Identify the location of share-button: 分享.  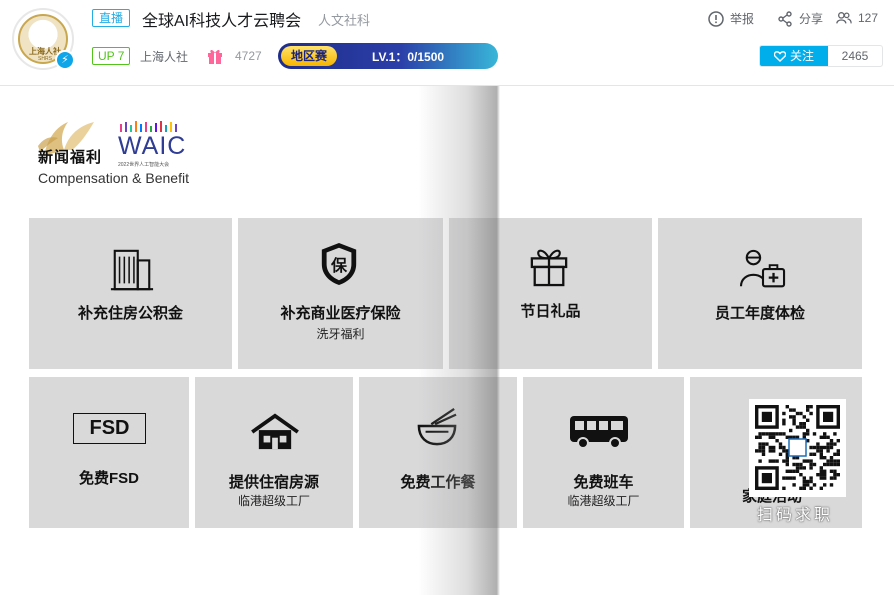
(800, 18).